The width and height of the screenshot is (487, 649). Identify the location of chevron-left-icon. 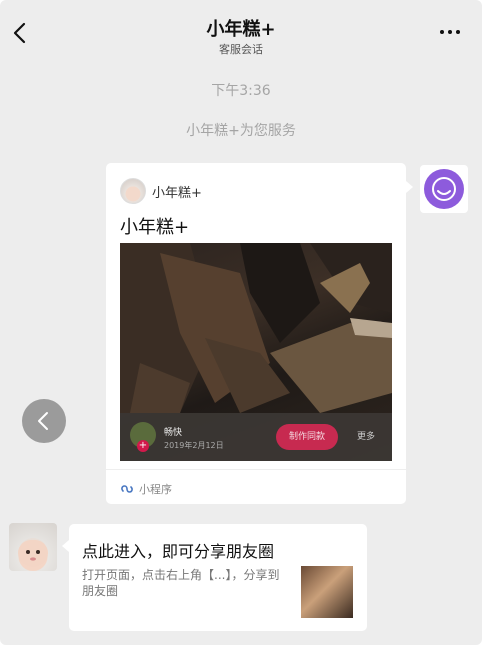
(43, 421).